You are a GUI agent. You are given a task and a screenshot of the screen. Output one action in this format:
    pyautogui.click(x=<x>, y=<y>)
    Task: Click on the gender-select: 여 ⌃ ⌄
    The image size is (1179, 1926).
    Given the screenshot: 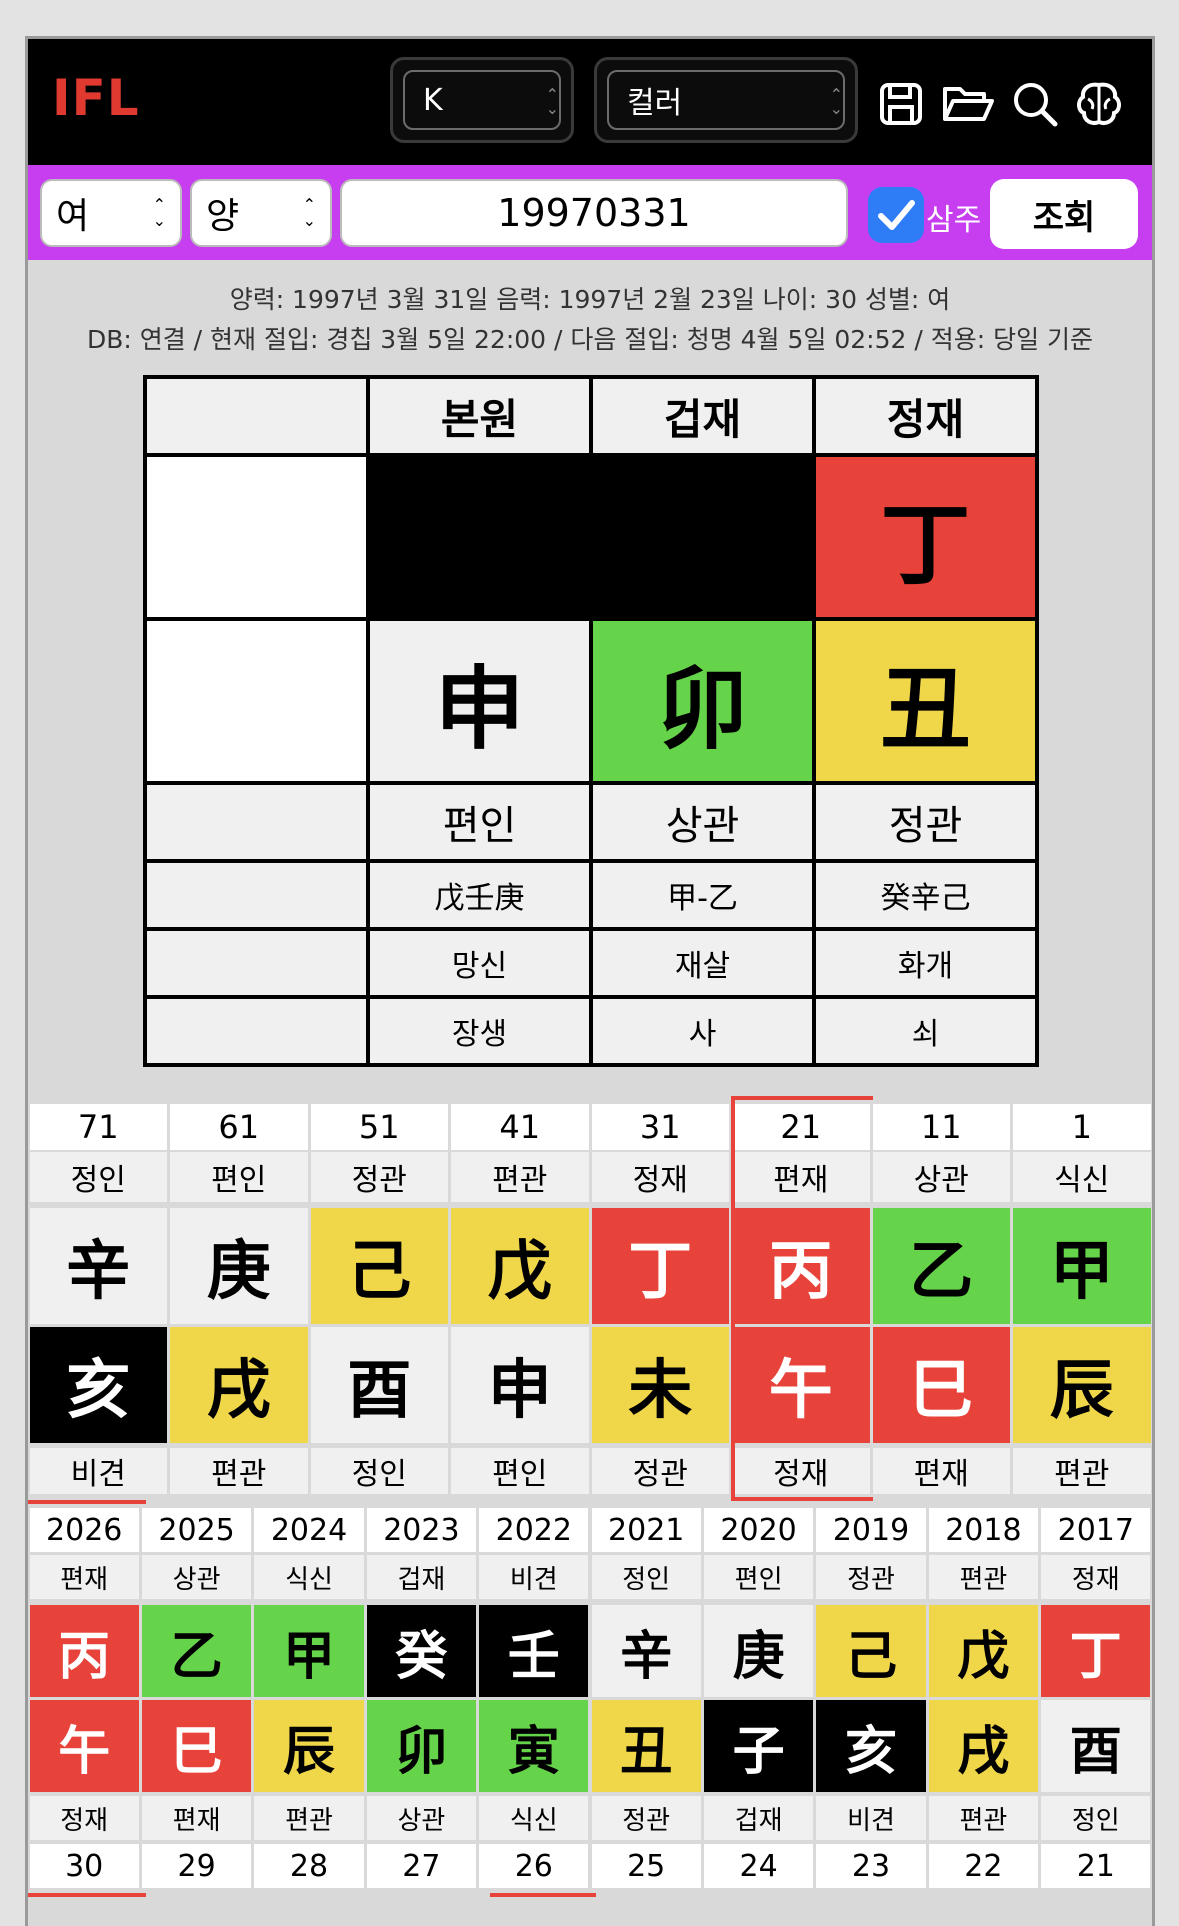 What is the action you would take?
    pyautogui.click(x=111, y=213)
    